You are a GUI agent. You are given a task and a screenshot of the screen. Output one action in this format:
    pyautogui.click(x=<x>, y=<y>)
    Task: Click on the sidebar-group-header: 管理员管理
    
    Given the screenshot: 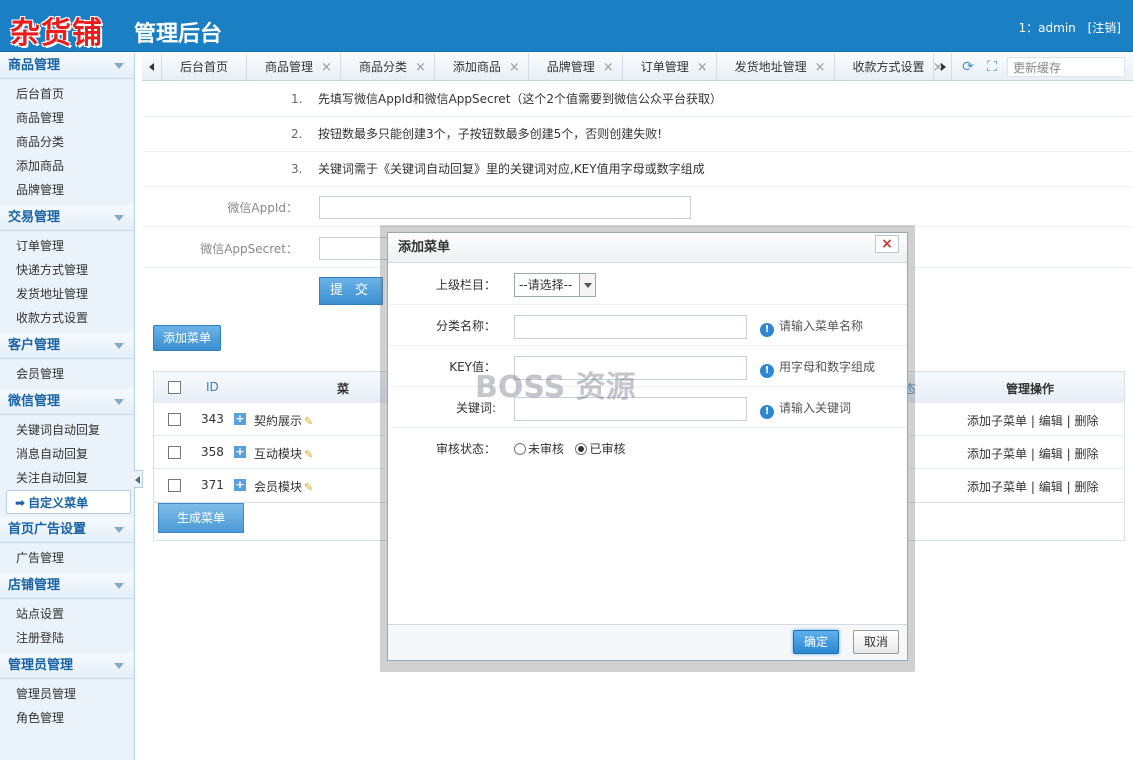 What is the action you would take?
    pyautogui.click(x=67, y=666)
    